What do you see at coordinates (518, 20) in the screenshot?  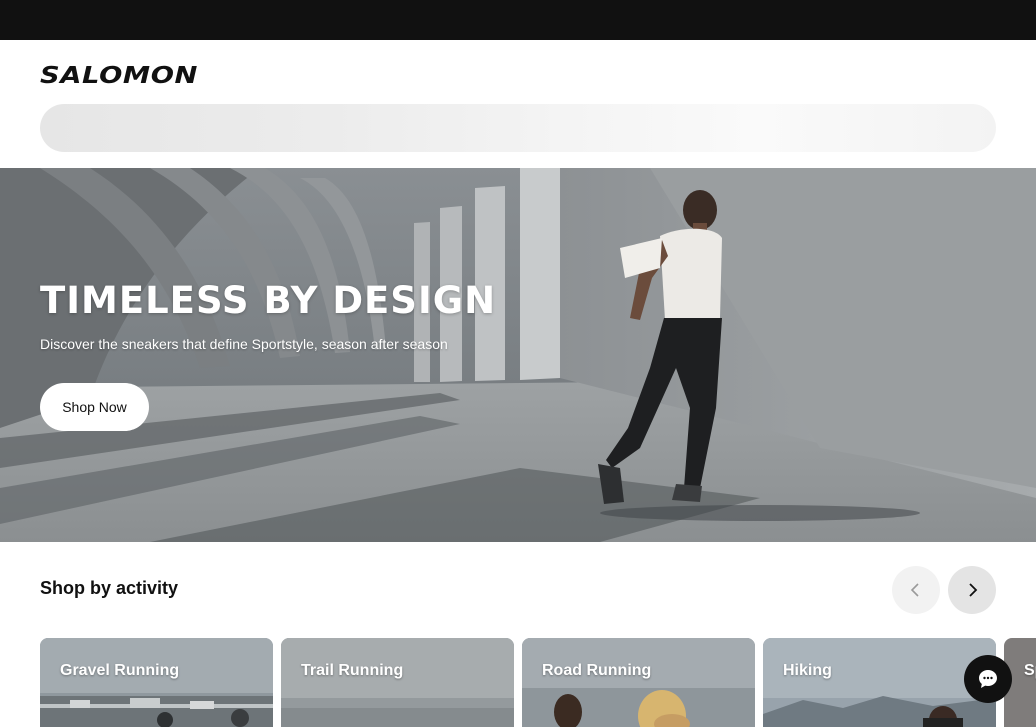 I see `top-banner-bar` at bounding box center [518, 20].